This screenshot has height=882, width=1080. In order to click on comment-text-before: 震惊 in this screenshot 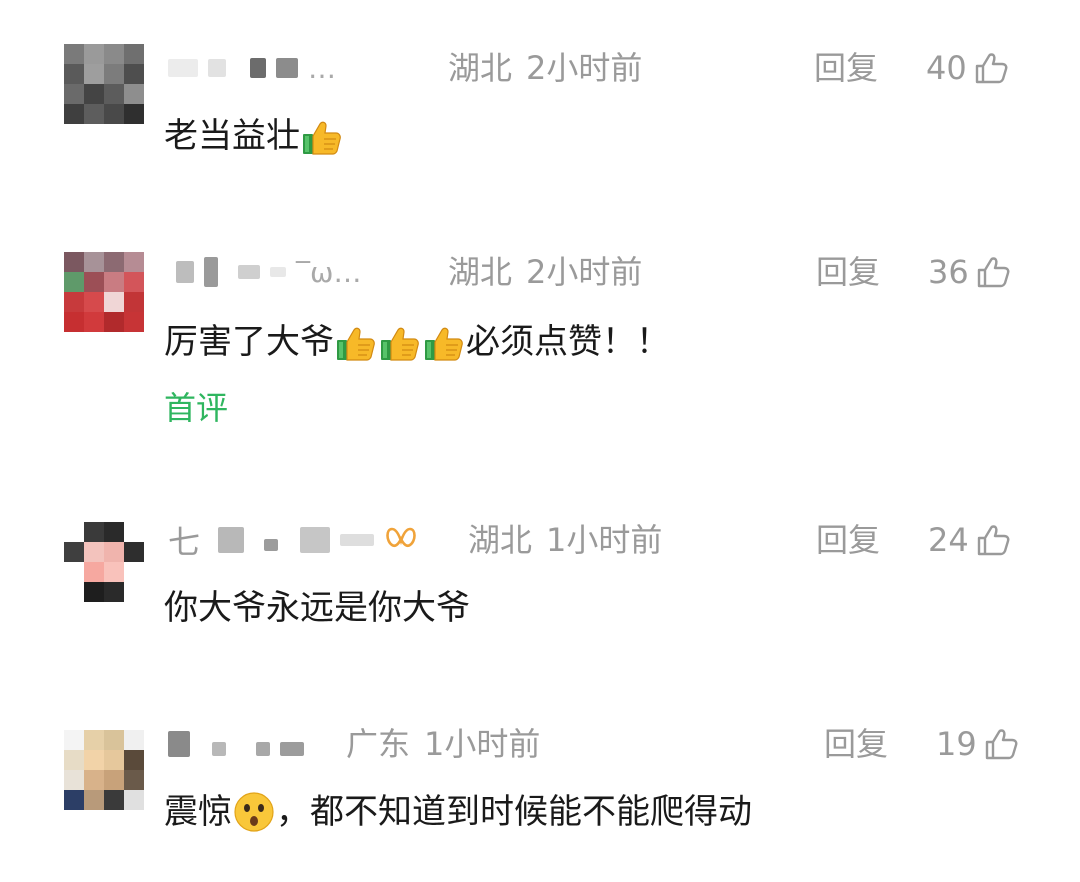, I will do `click(198, 812)`.